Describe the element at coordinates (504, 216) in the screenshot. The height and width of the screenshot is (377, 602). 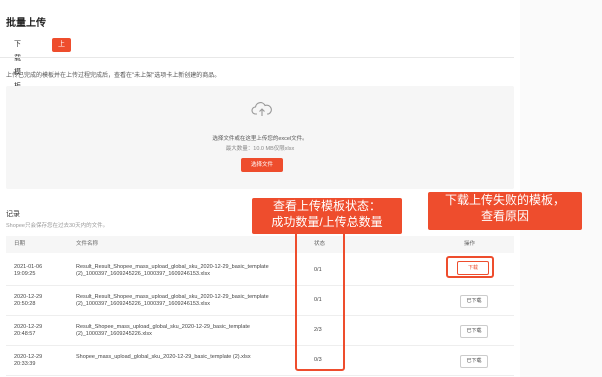
I see `action-callout-line: 查看原因` at that location.